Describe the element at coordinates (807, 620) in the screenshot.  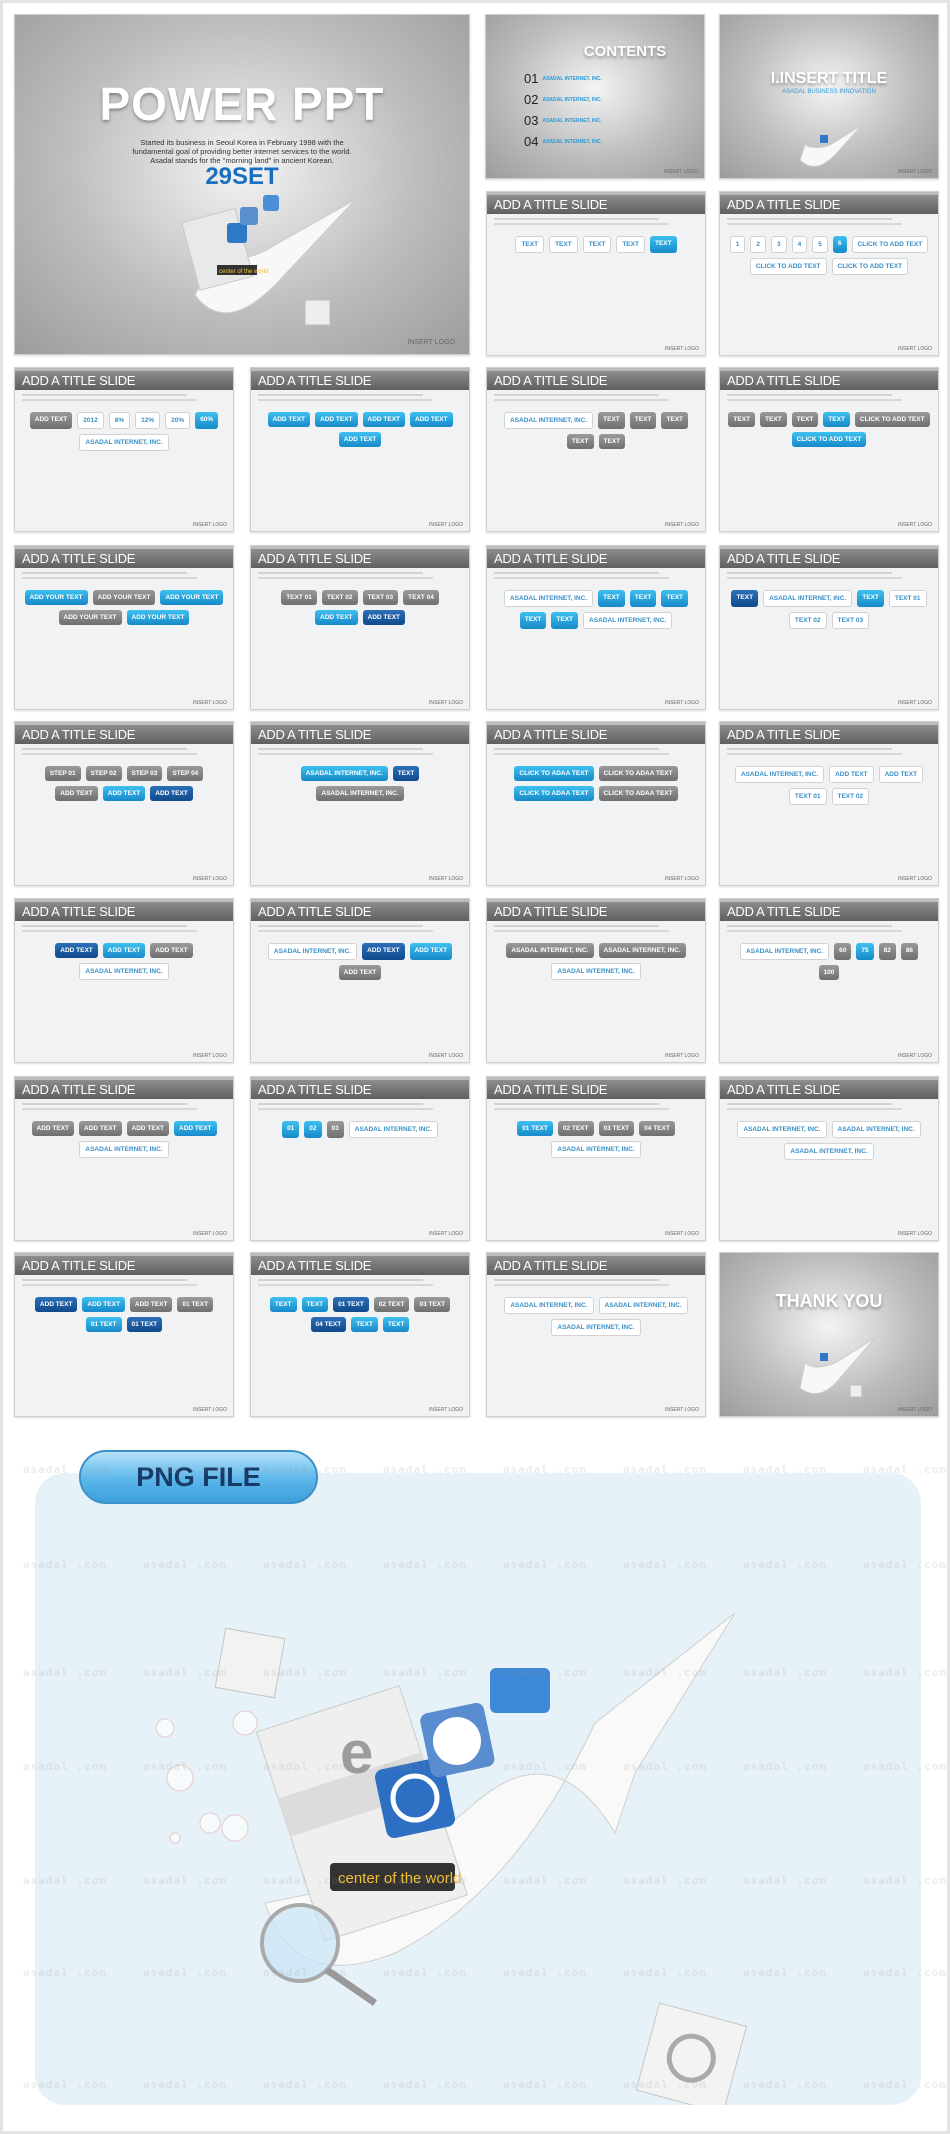
I see `slide-label: TEXT 02` at that location.